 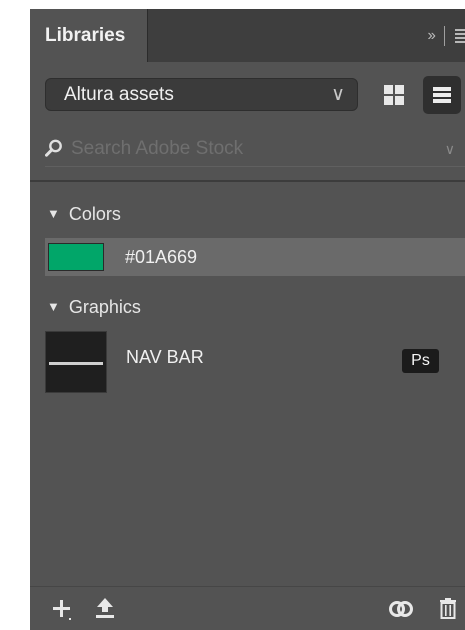 What do you see at coordinates (105, 608) in the screenshot?
I see `upload-icon` at bounding box center [105, 608].